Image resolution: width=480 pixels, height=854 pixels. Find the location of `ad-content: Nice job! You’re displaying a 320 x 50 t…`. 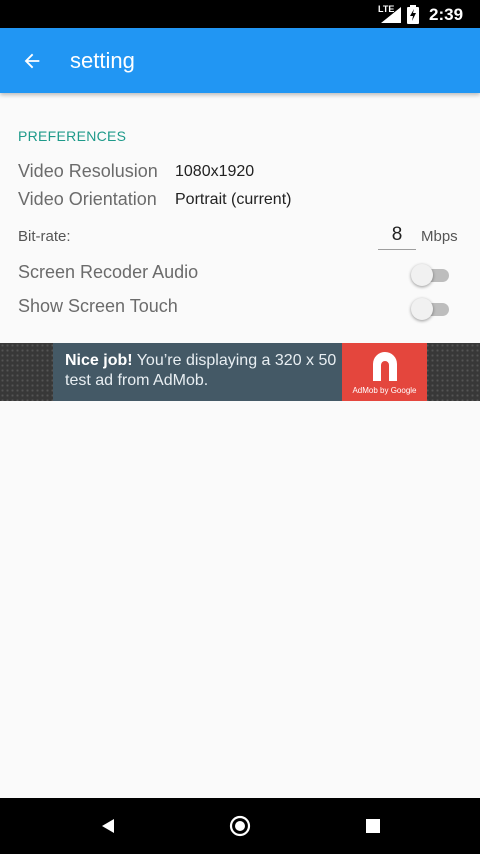

ad-content: Nice job! You’re displaying a 320 x 50 t… is located at coordinates (240, 372).